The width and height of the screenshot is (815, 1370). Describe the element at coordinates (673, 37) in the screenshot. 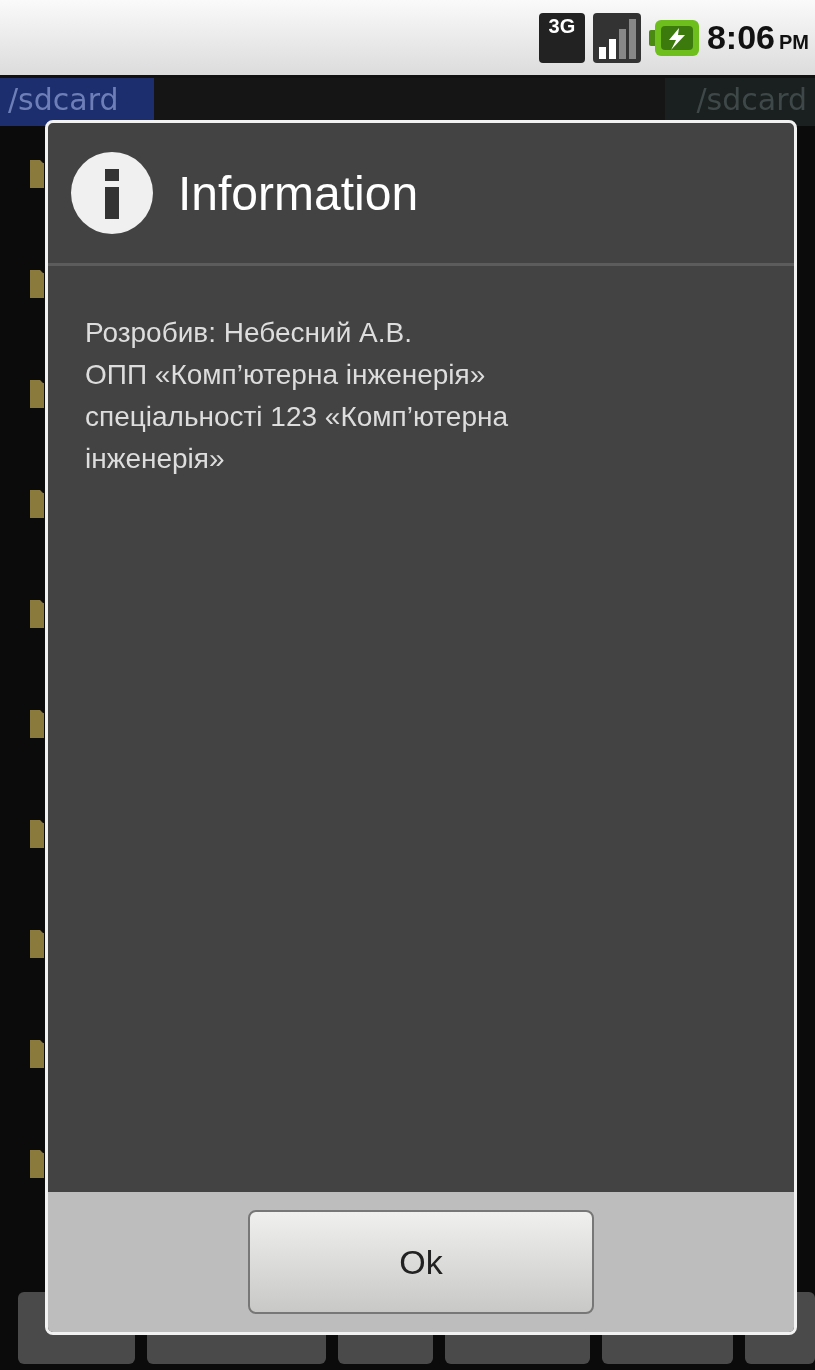

I see `battery-charging-icon` at that location.